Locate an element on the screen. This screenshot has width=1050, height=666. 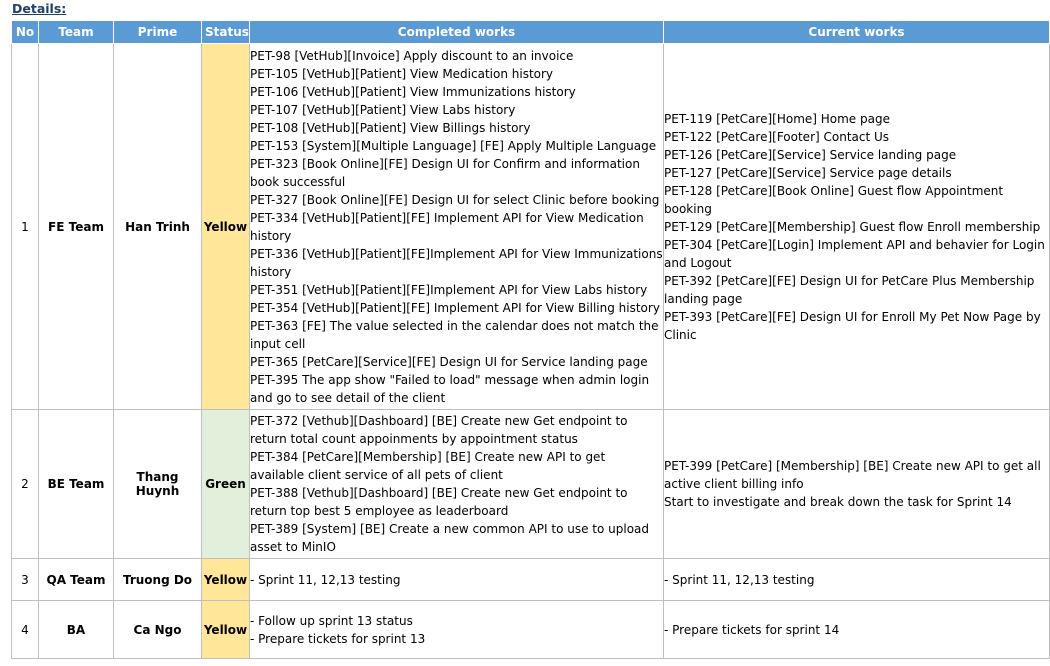
cell-no: 4 is located at coordinates (25, 629).